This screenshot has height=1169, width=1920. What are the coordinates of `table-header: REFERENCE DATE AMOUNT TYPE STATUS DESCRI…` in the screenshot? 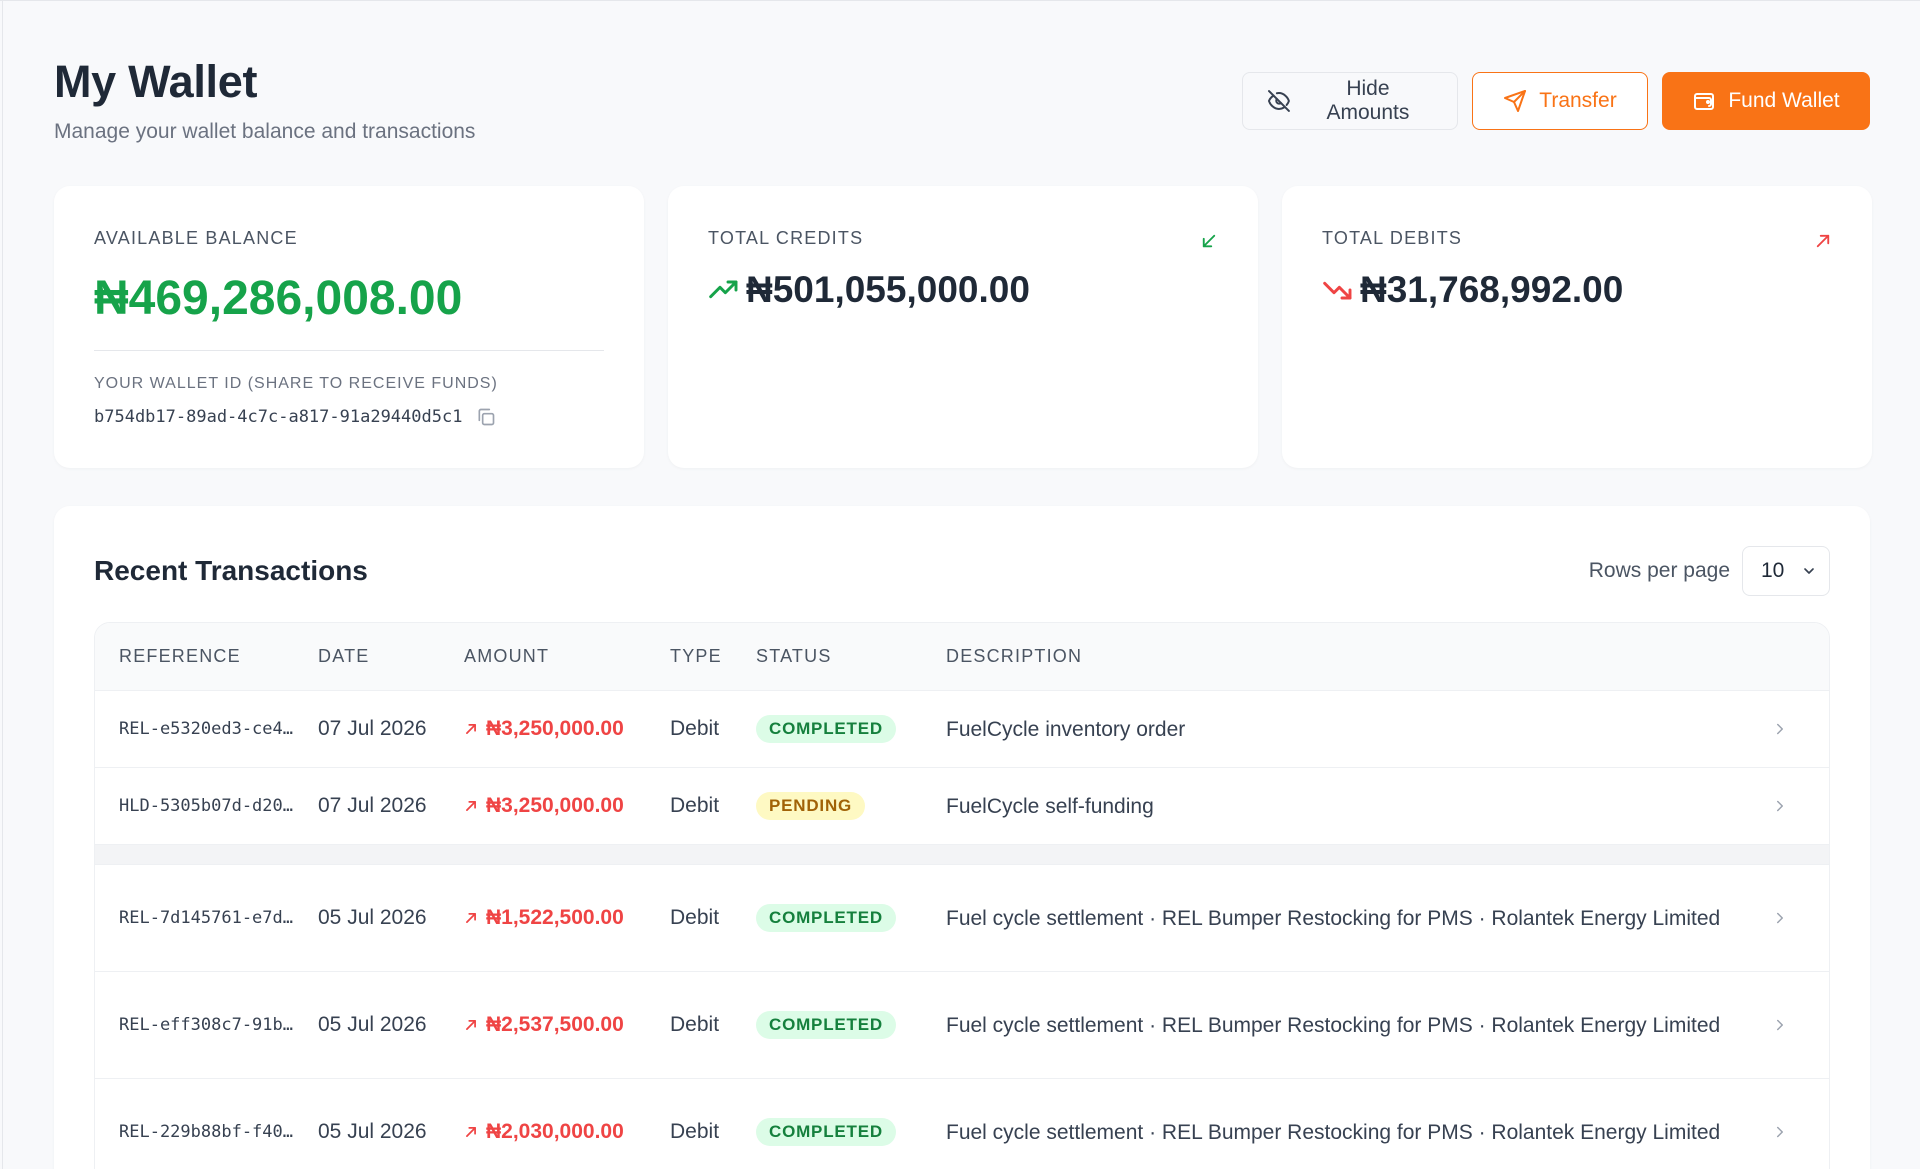 It's located at (962, 657).